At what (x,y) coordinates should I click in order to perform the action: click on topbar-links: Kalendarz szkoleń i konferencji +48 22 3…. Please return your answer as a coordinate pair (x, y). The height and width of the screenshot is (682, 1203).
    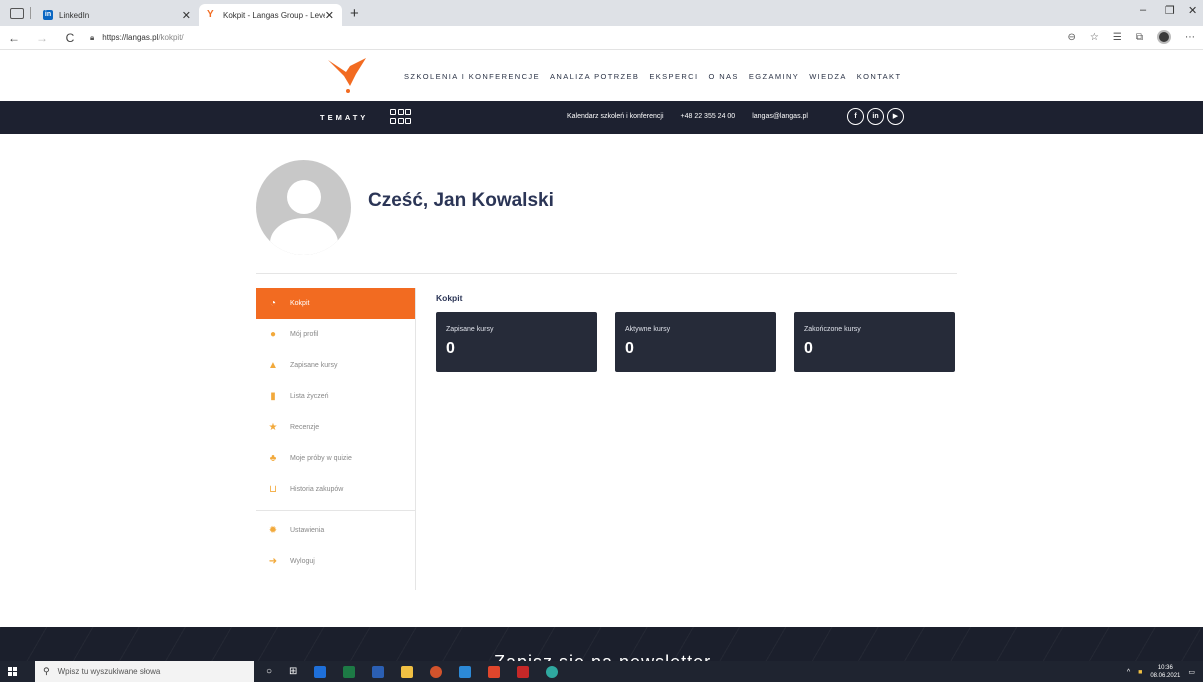
    Looking at the image, I should click on (687, 116).